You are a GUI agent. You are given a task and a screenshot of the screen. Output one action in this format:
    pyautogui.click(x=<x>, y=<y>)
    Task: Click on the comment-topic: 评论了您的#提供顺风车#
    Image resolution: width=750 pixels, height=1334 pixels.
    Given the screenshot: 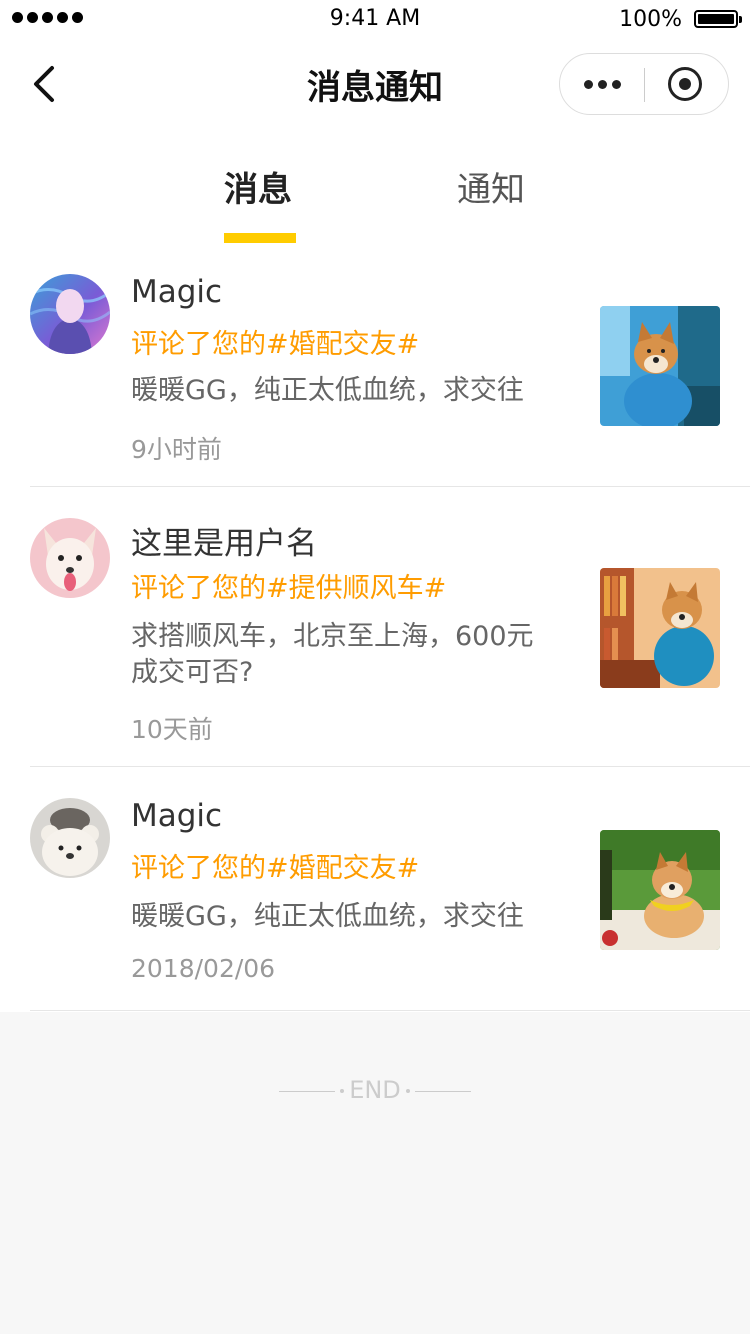 What is the action you would take?
    pyautogui.click(x=289, y=588)
    